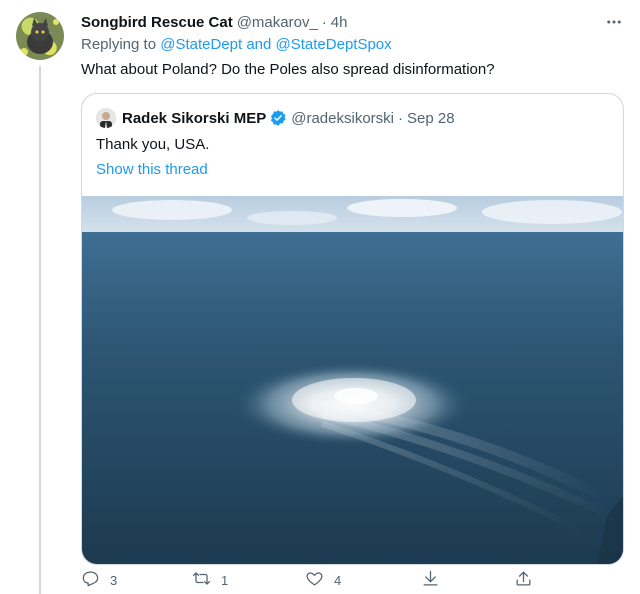 This screenshot has width=640, height=594. I want to click on like-icon, so click(314, 580).